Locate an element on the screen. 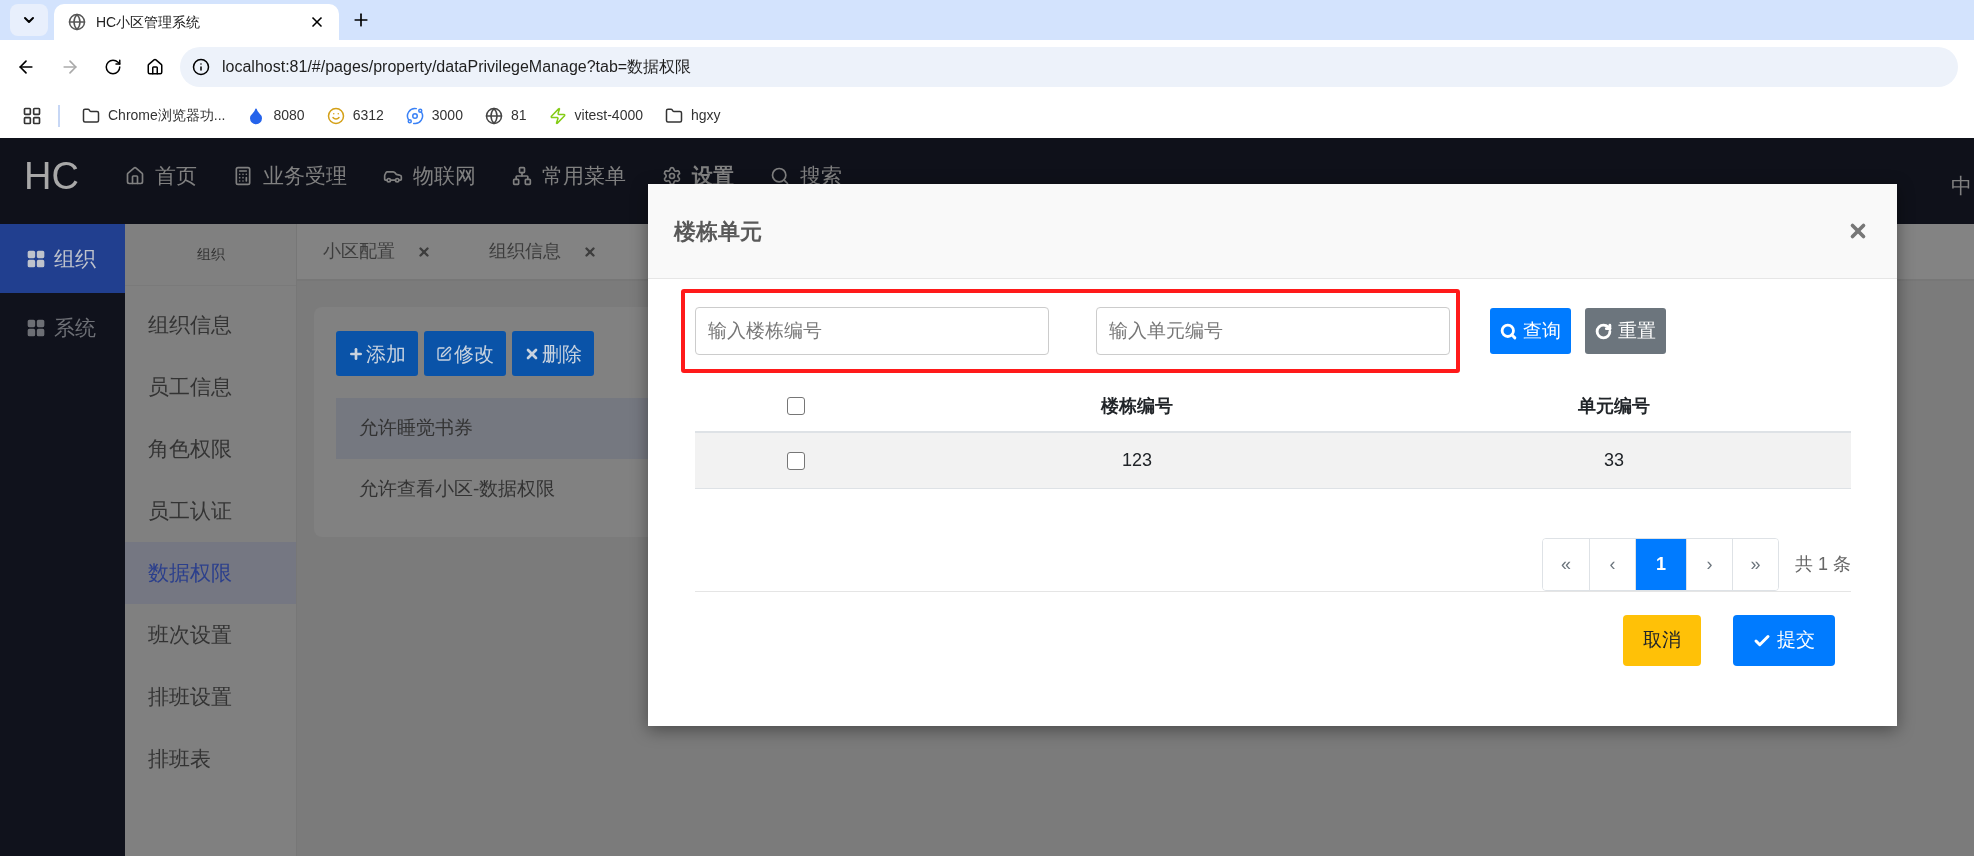 This screenshot has width=1974, height=856. search-button: 查询 is located at coordinates (1530, 331).